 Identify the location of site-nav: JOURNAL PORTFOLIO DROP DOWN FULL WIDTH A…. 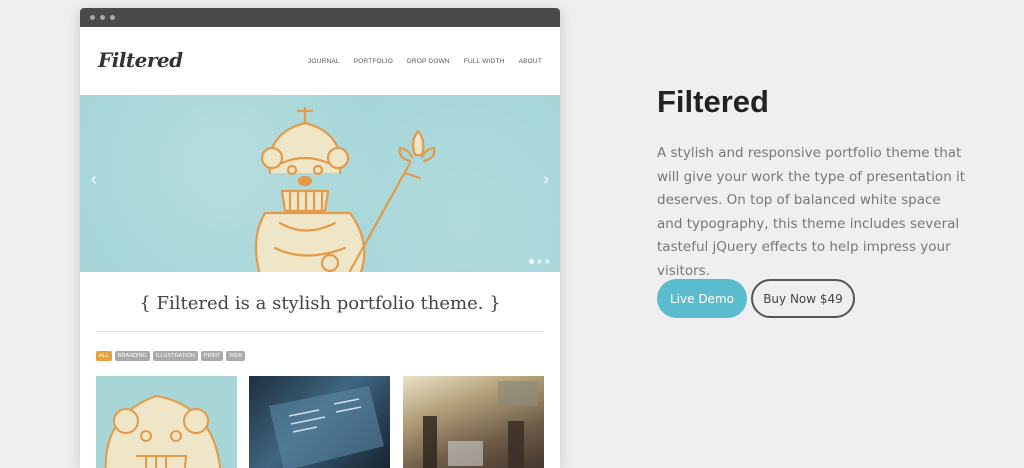
(425, 61).